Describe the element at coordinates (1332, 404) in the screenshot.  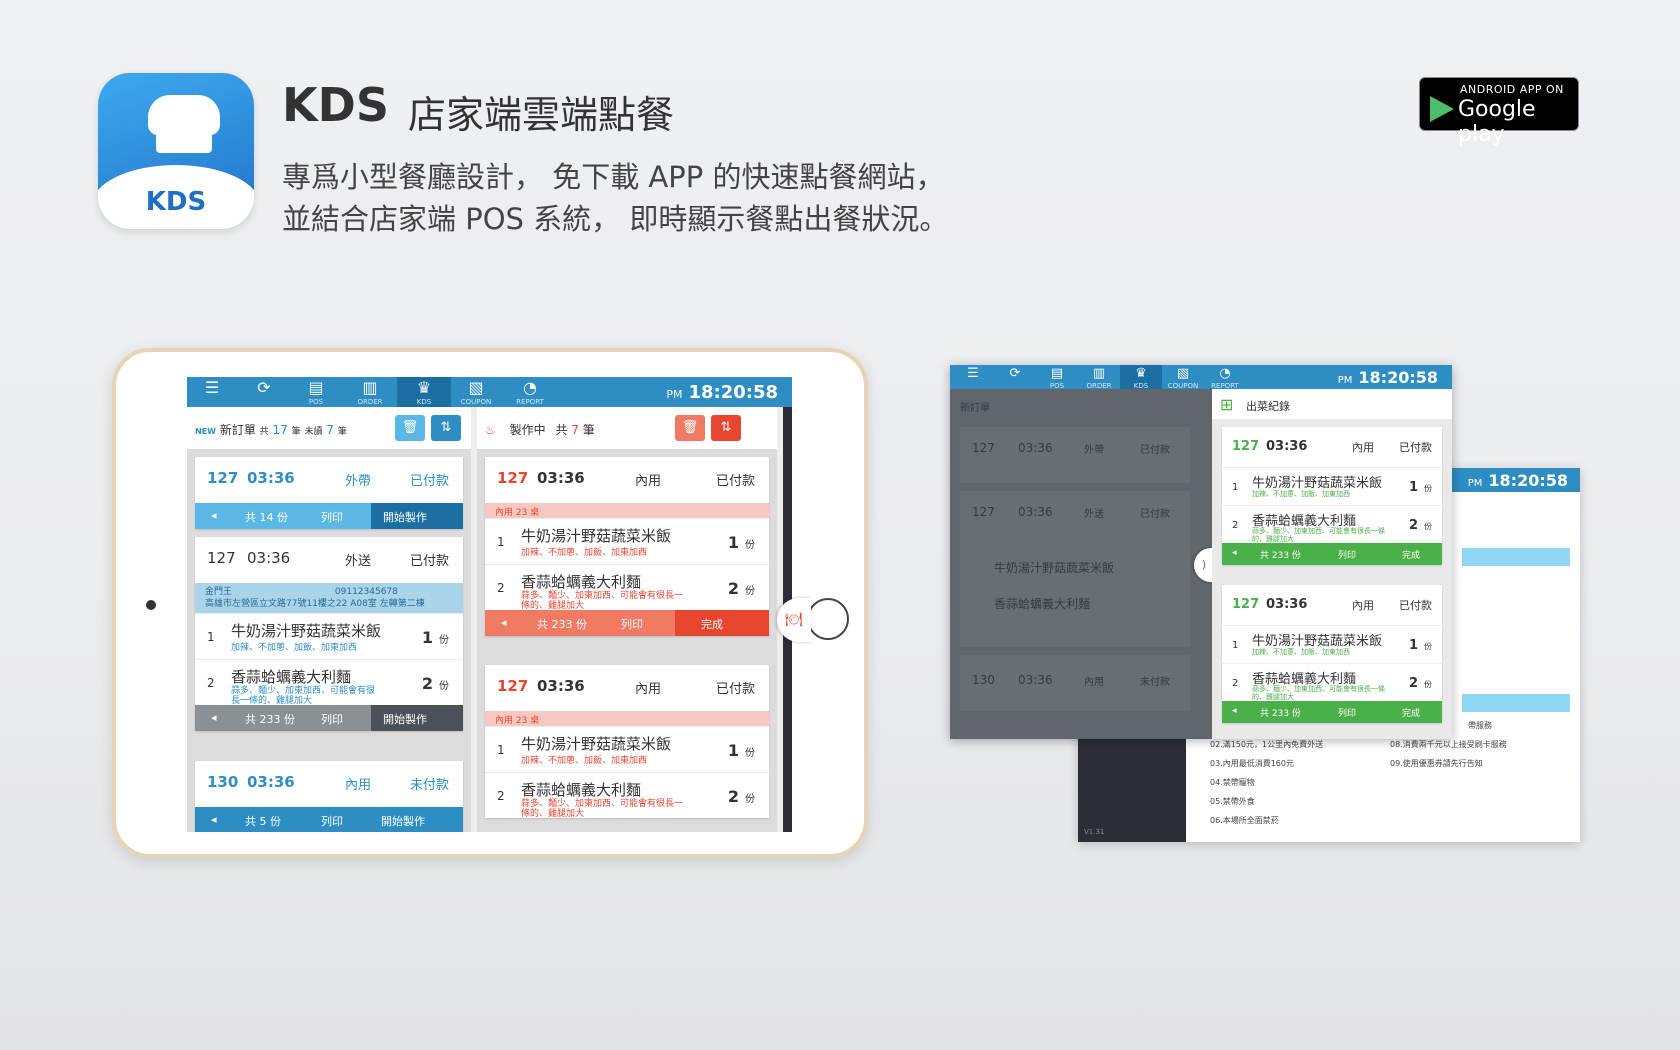
I see `served-records-header: ⊞ 出菜紀錄` at that location.